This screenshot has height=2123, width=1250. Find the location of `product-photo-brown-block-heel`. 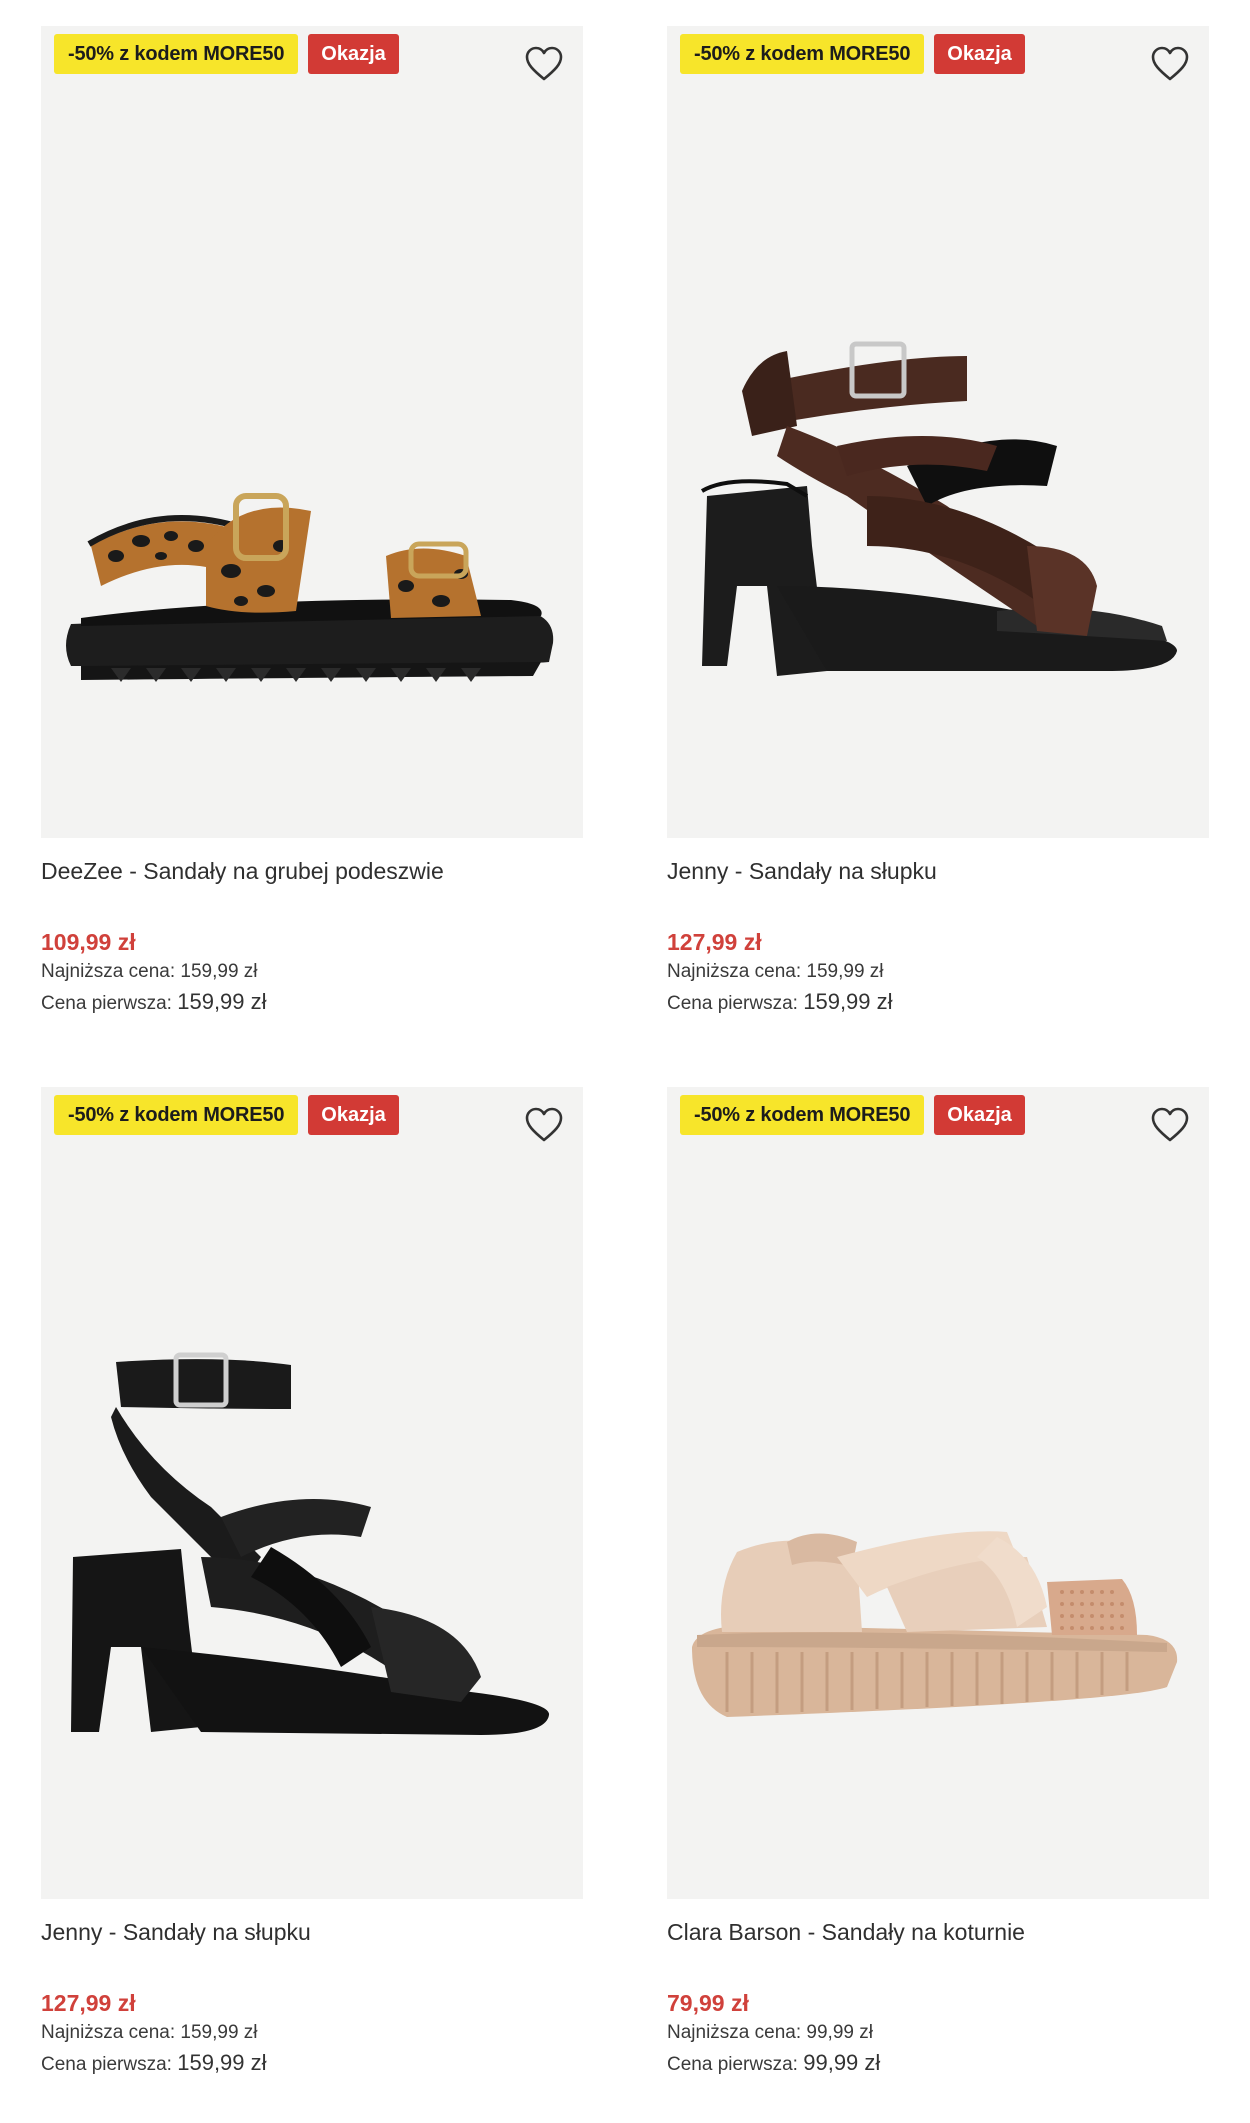

product-photo-brown-block-heel is located at coordinates (938, 508).